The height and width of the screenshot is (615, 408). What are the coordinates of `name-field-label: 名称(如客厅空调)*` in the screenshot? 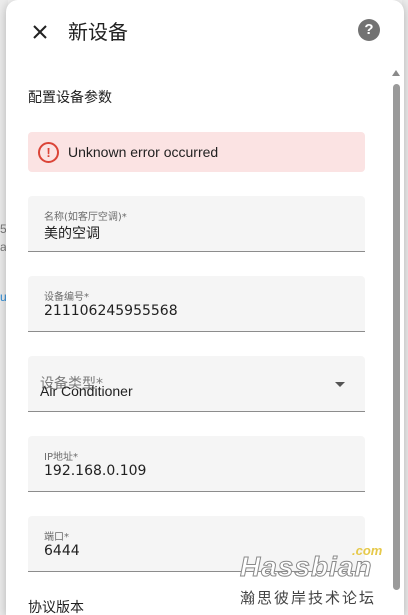 It's located at (85, 217).